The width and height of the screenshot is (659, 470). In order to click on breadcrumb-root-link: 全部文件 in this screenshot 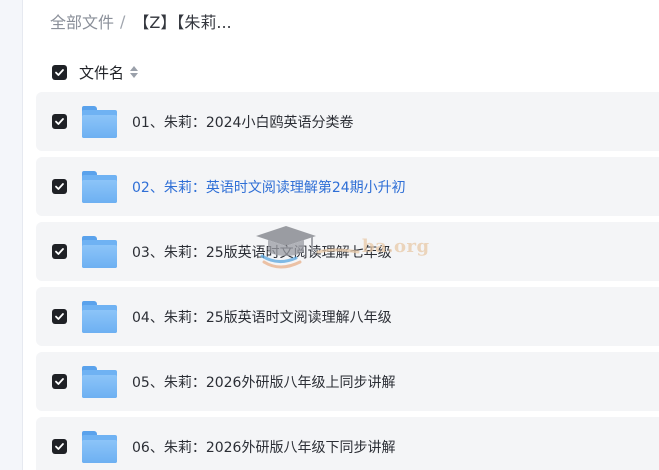, I will do `click(82, 21)`.